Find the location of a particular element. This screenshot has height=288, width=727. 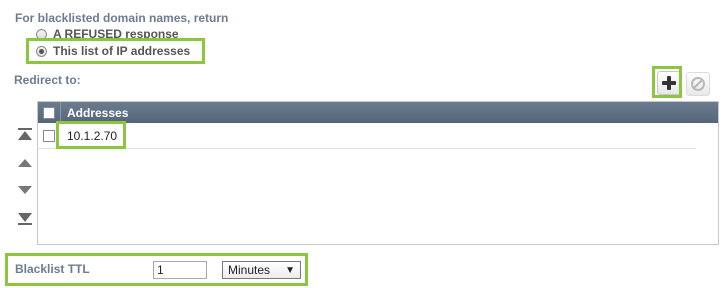

move-up-icon is located at coordinates (25, 163).